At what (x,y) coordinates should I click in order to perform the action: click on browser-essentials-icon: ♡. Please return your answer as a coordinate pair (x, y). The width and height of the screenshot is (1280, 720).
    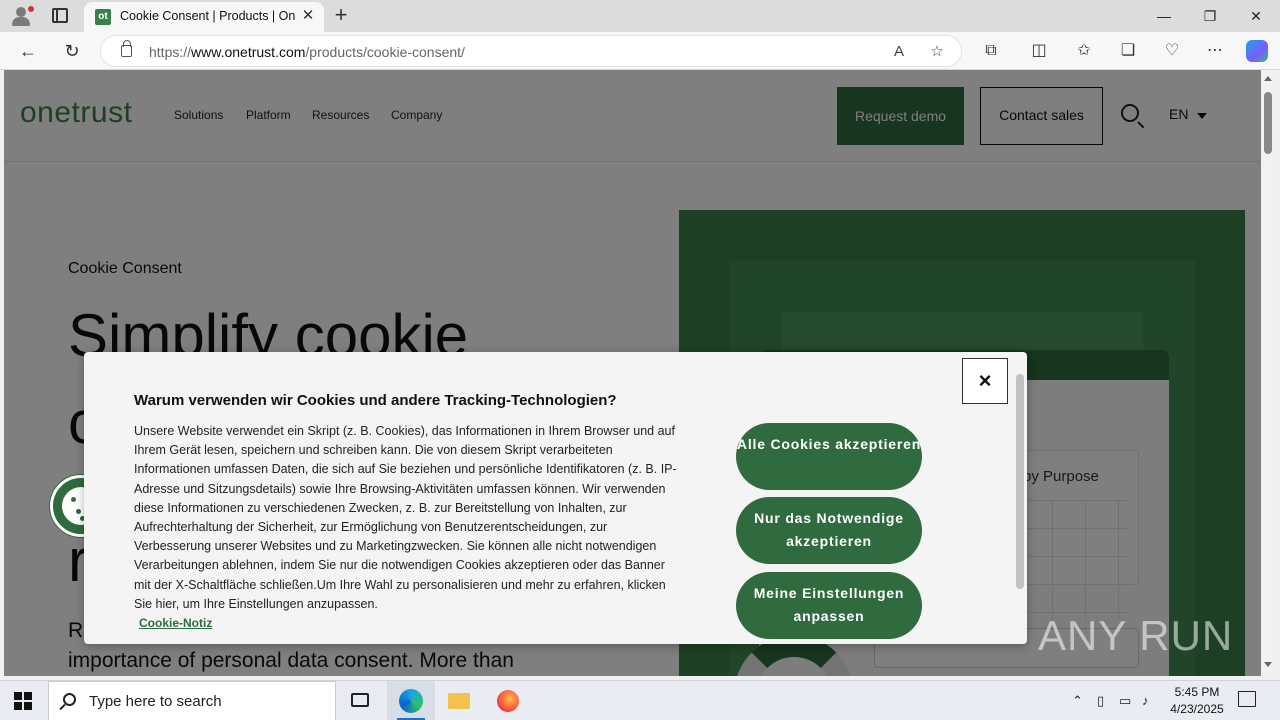
    Looking at the image, I should click on (1172, 51).